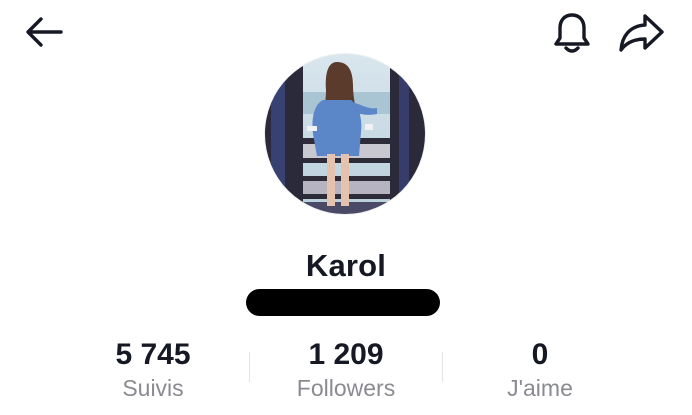  Describe the element at coordinates (153, 354) in the screenshot. I see `following-count: 5 745` at that location.